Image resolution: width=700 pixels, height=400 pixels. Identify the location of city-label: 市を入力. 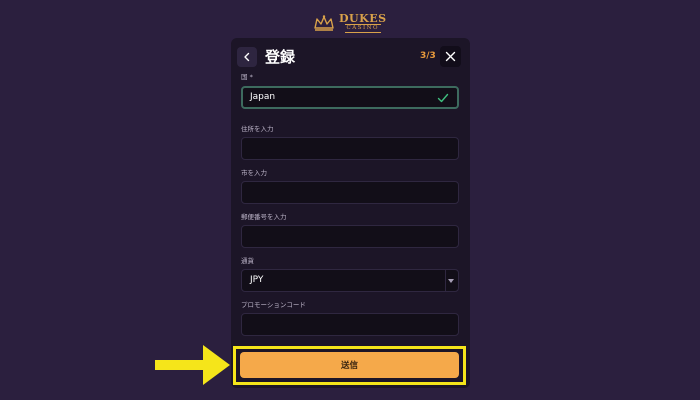
(254, 173).